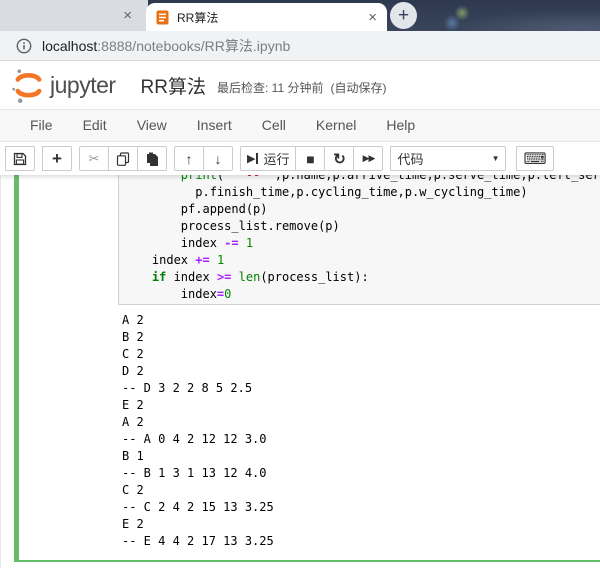 This screenshot has height=568, width=600. Describe the element at coordinates (410, 159) in the screenshot. I see `cell-type-value: 代码` at that location.